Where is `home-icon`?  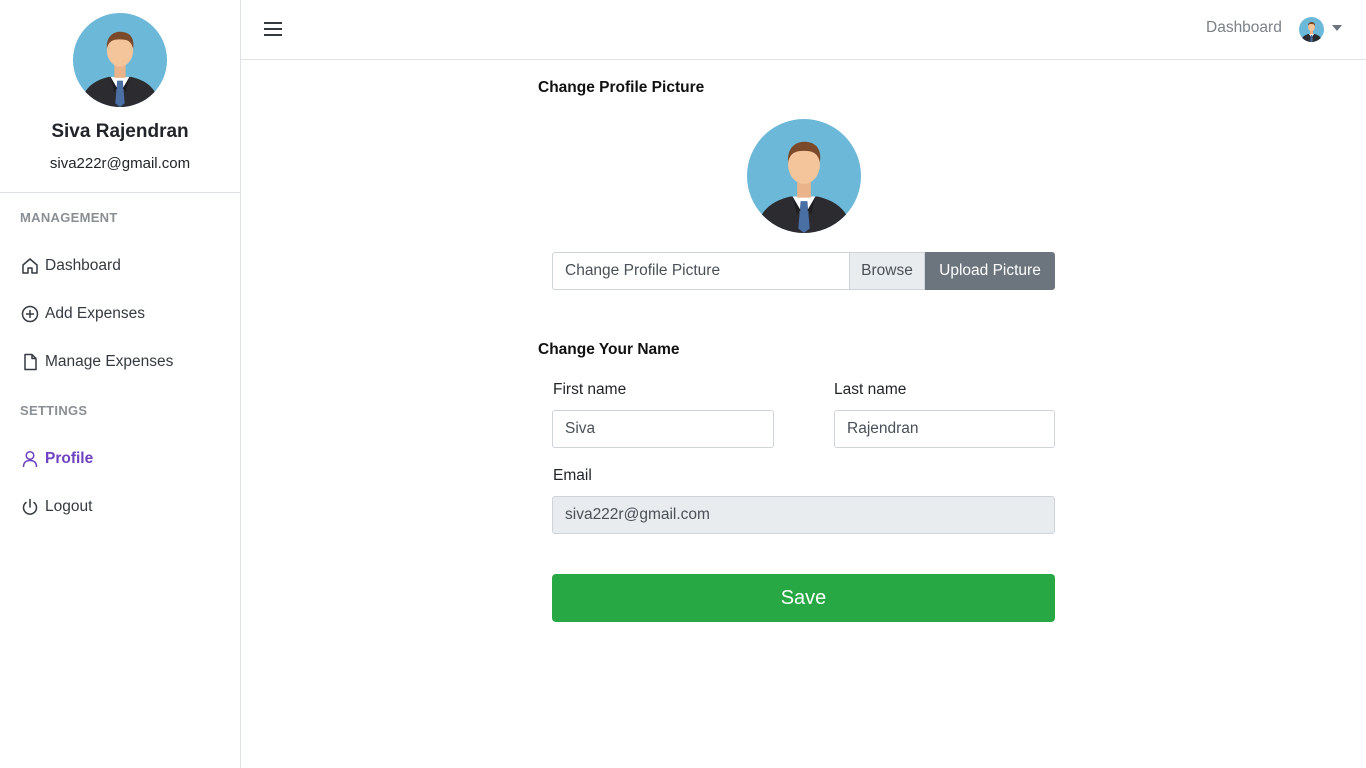
home-icon is located at coordinates (30, 266).